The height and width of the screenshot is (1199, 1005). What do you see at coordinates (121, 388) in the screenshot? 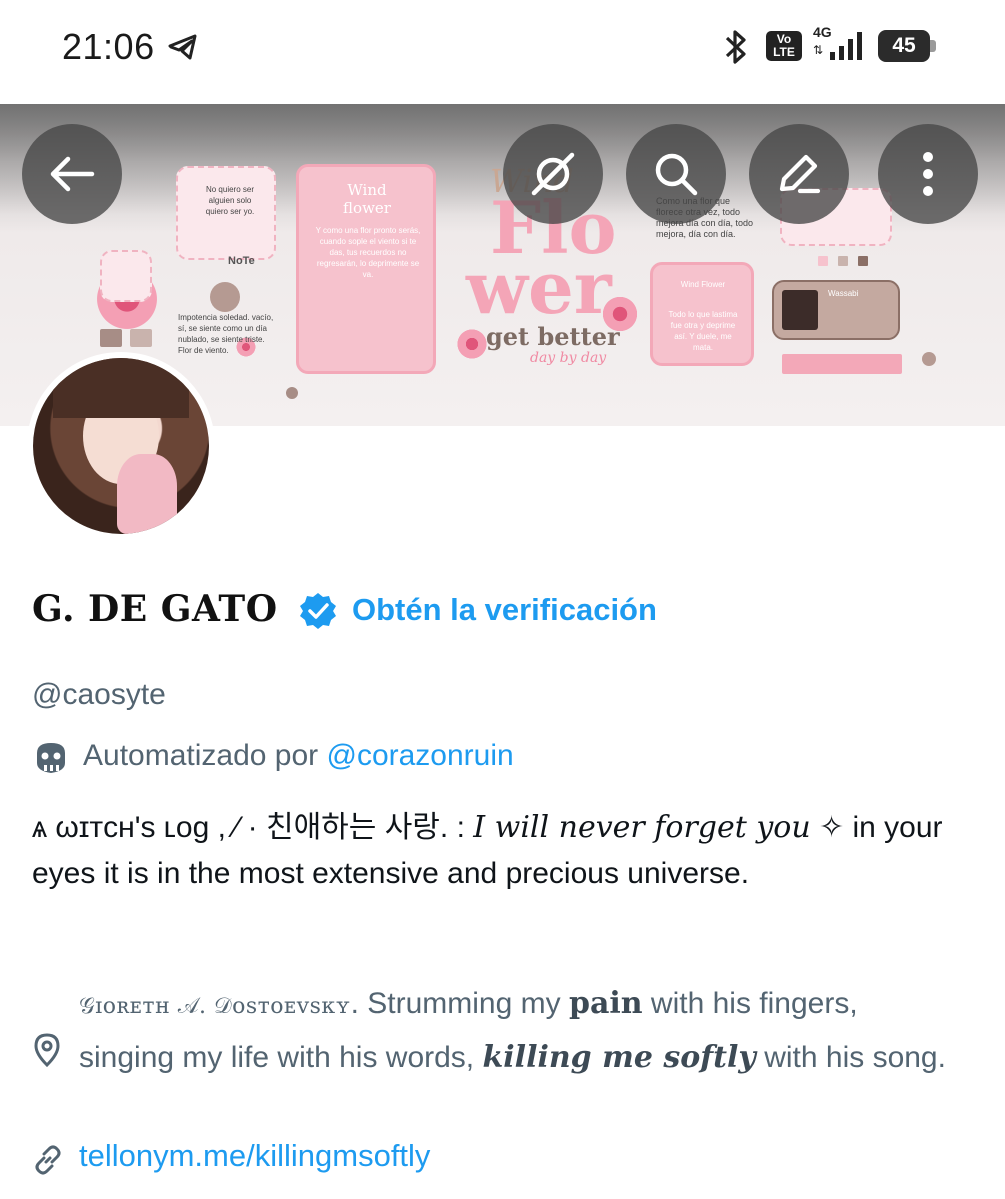
I see `avatar-hair` at bounding box center [121, 388].